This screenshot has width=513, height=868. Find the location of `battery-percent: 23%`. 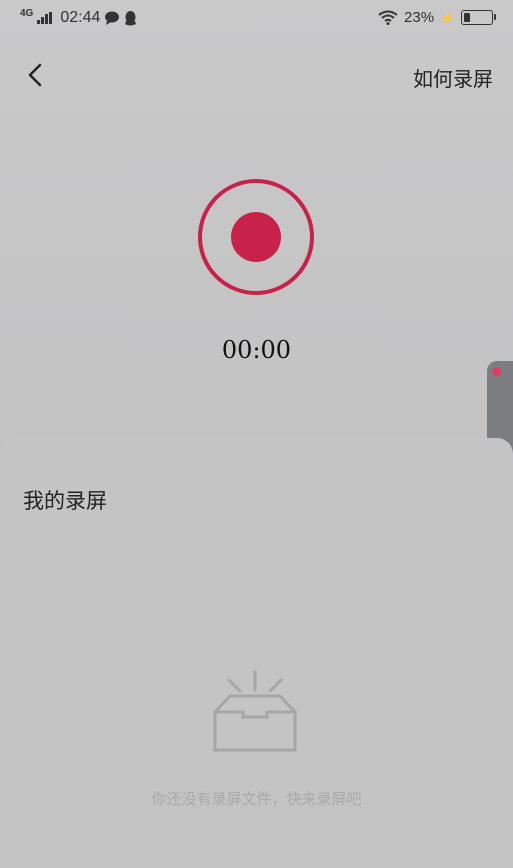

battery-percent: 23% is located at coordinates (419, 17).